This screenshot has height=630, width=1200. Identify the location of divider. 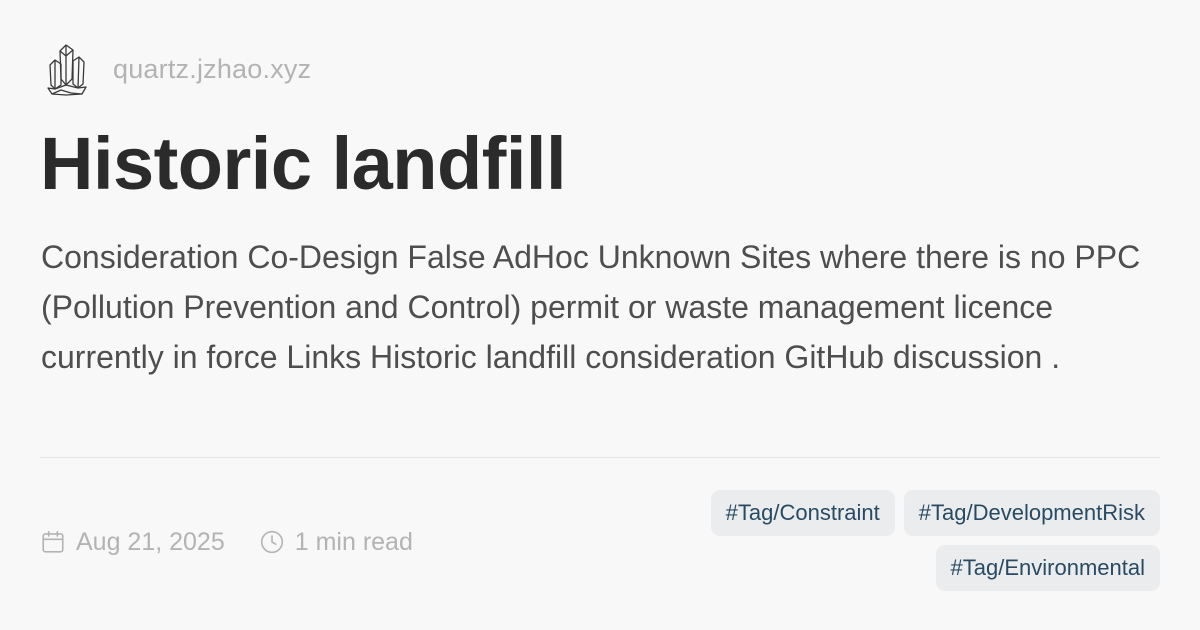
(600, 457).